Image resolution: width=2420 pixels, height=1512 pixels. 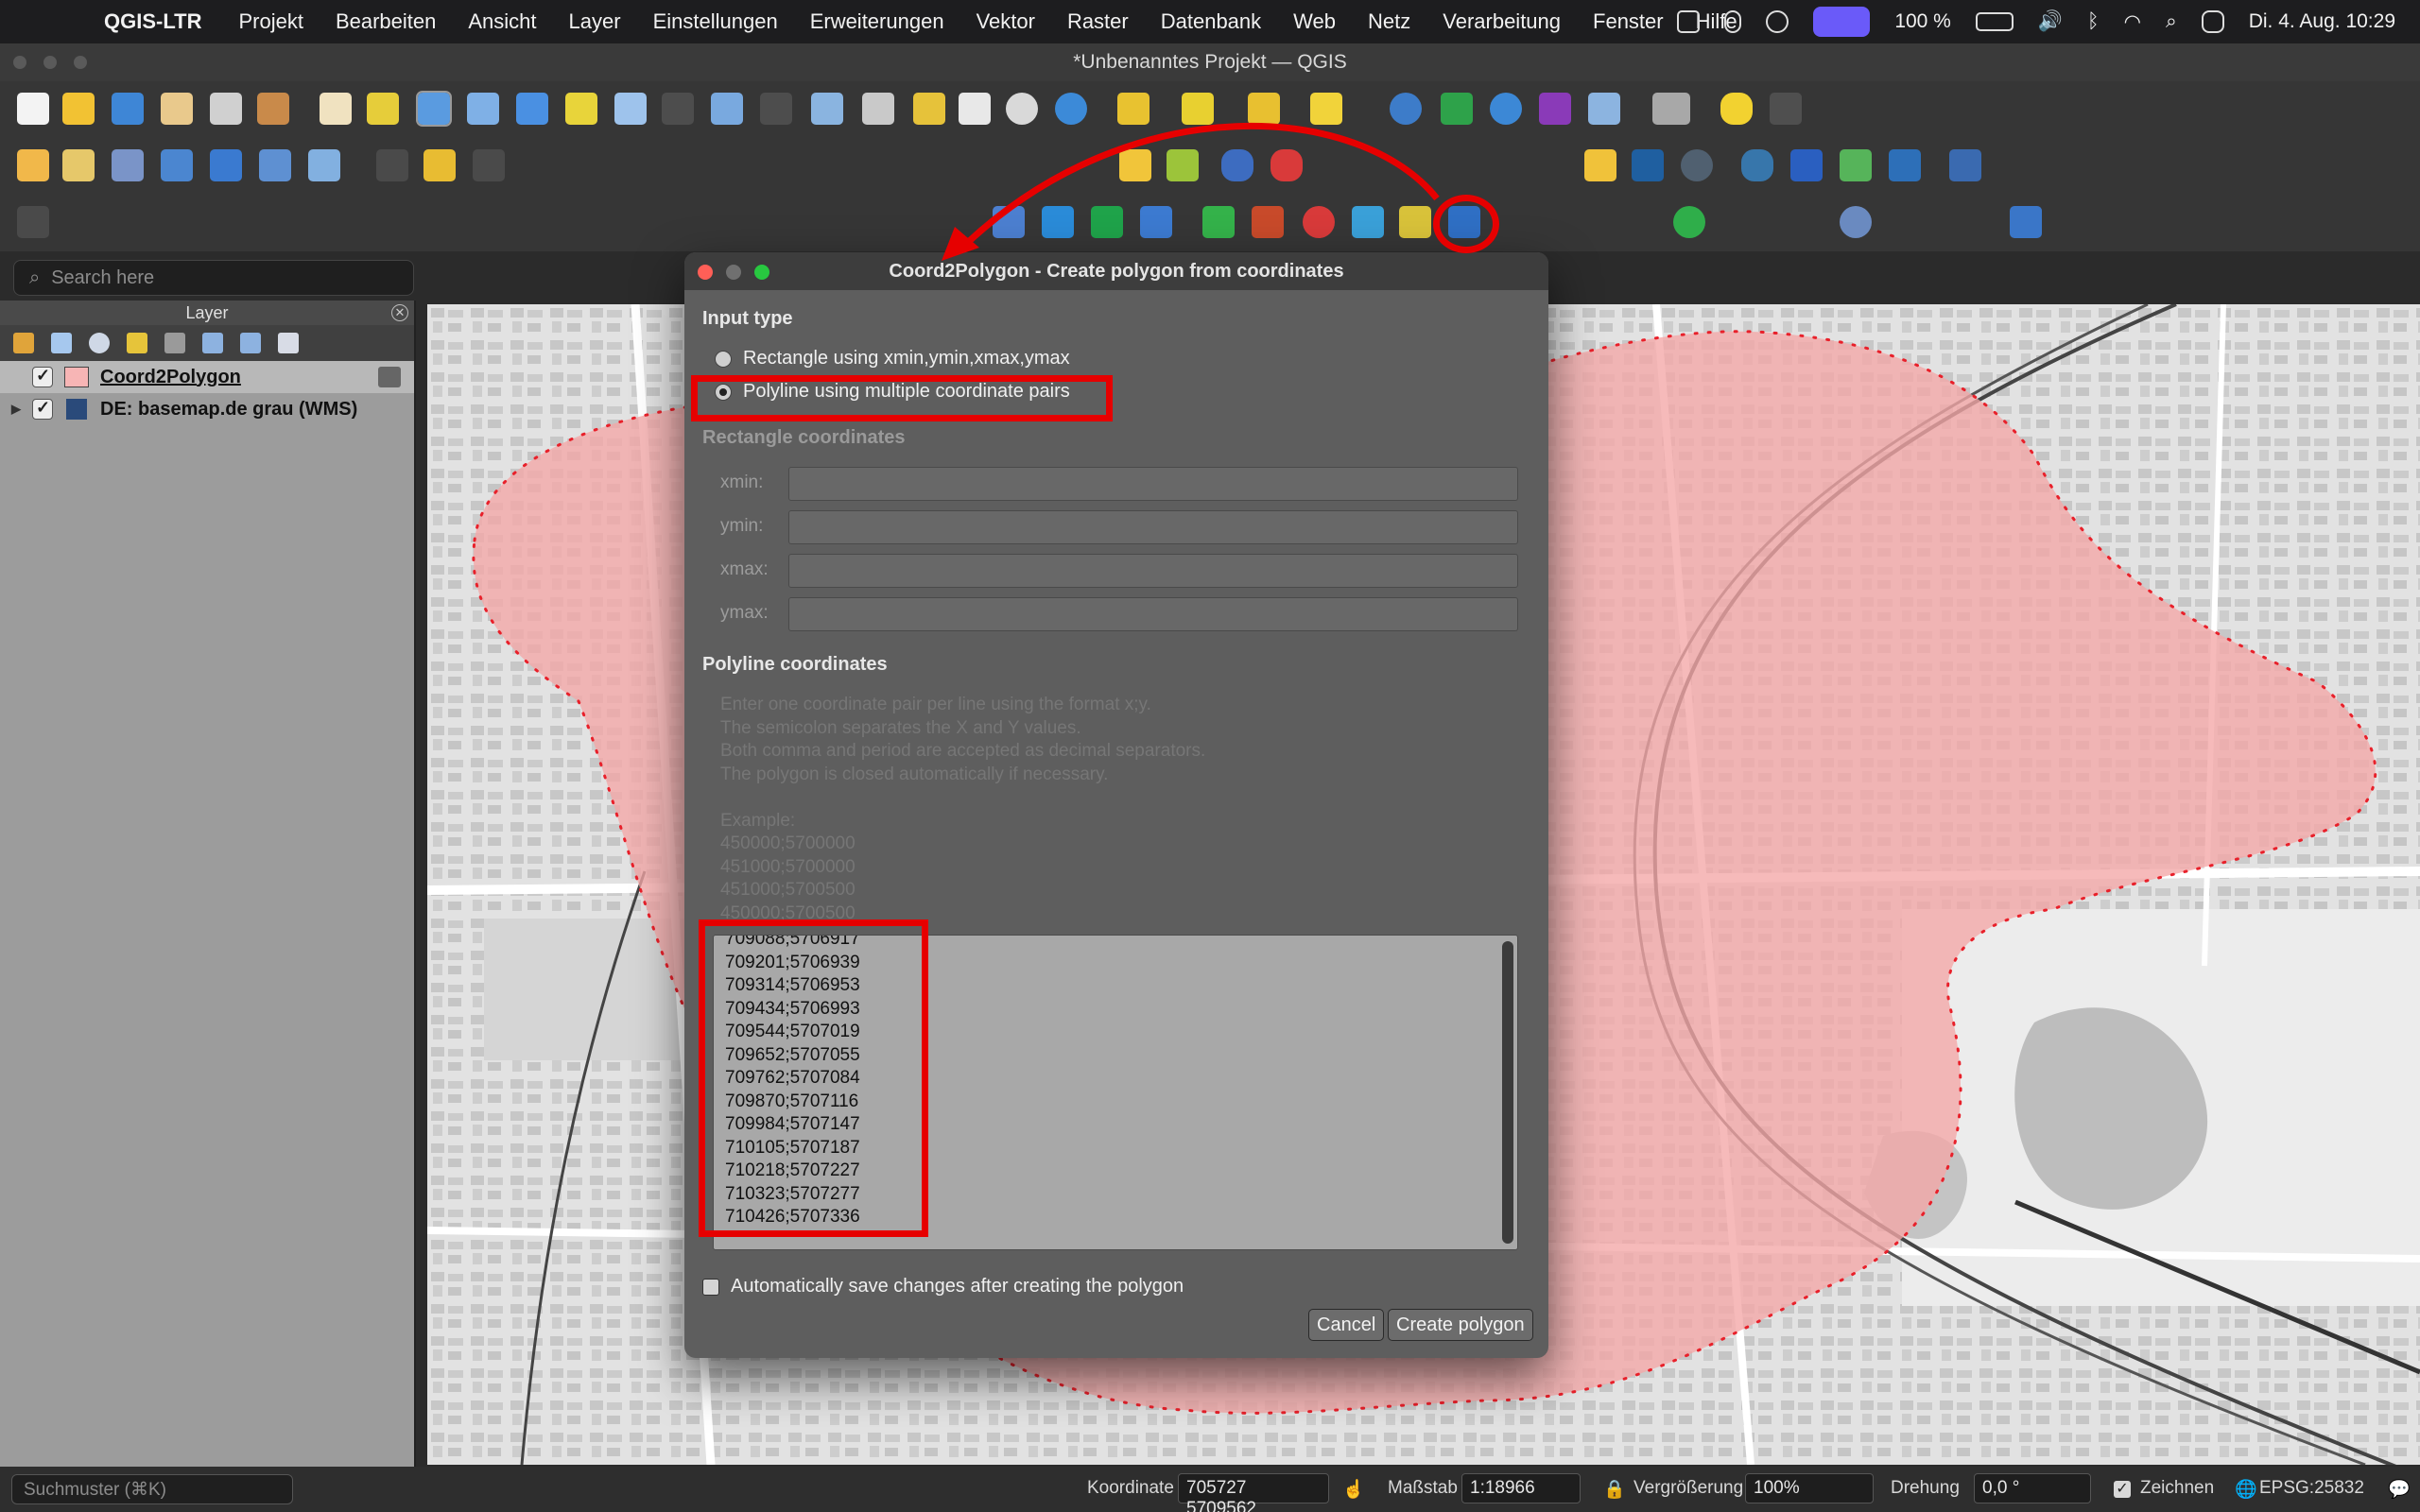 I want to click on add-raster-layer-icon, so click(x=226, y=165).